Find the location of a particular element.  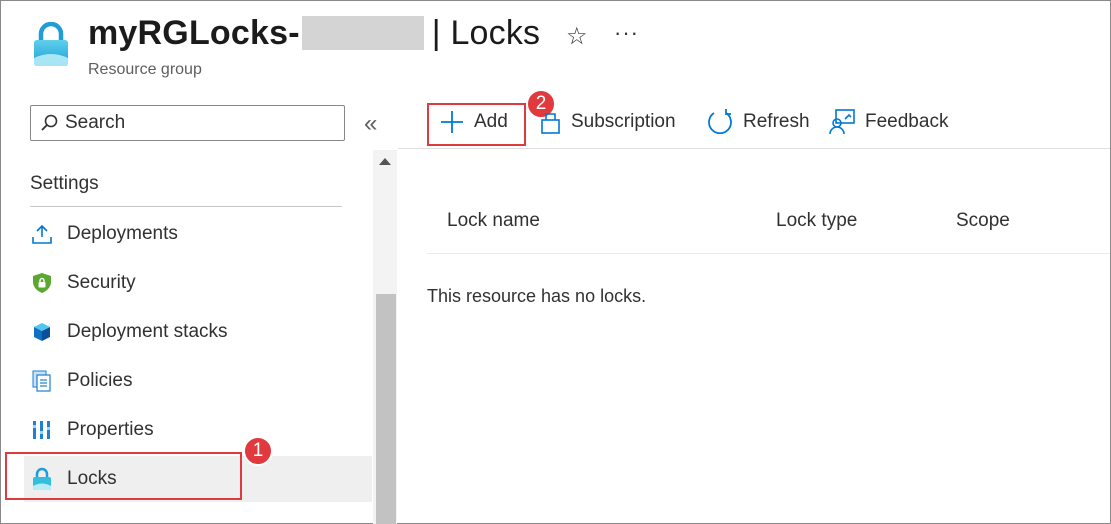

locks-highlight-box is located at coordinates (123, 476).